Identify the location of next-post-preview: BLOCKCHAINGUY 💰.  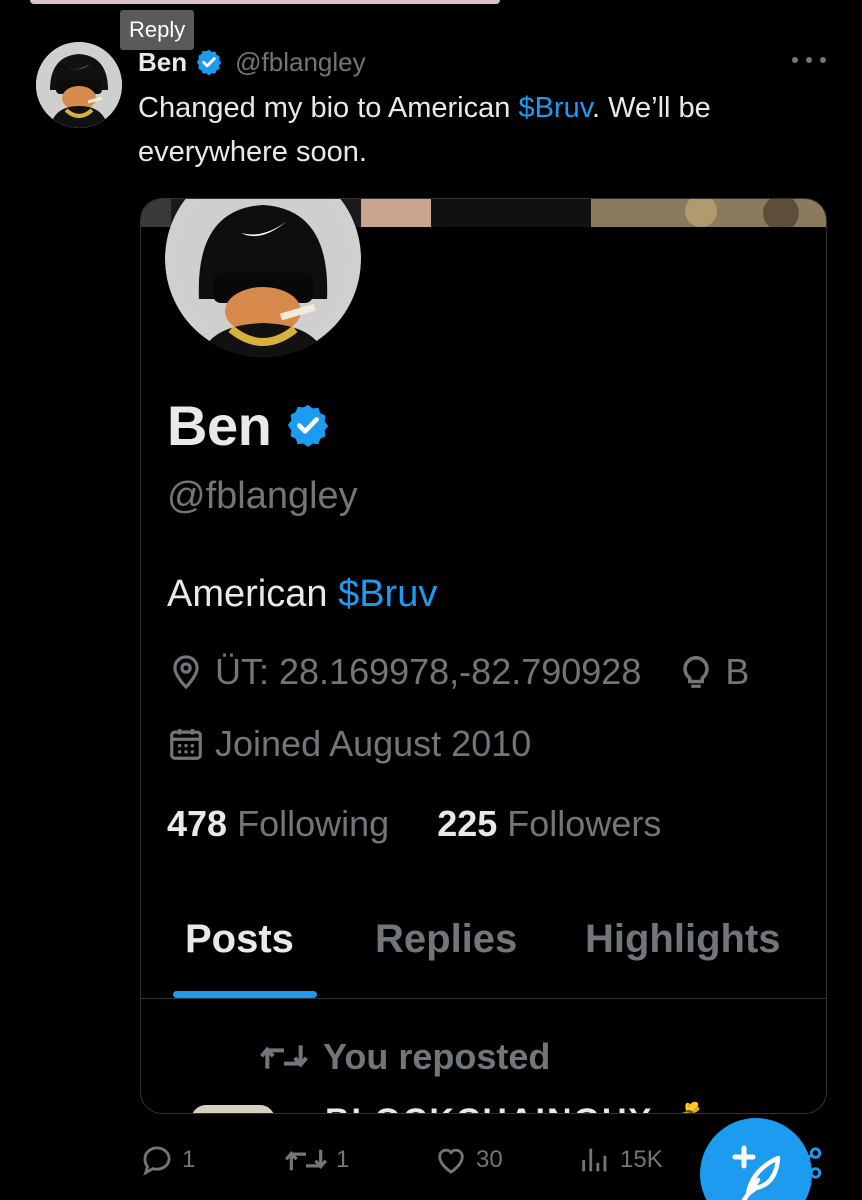
(491, 1106).